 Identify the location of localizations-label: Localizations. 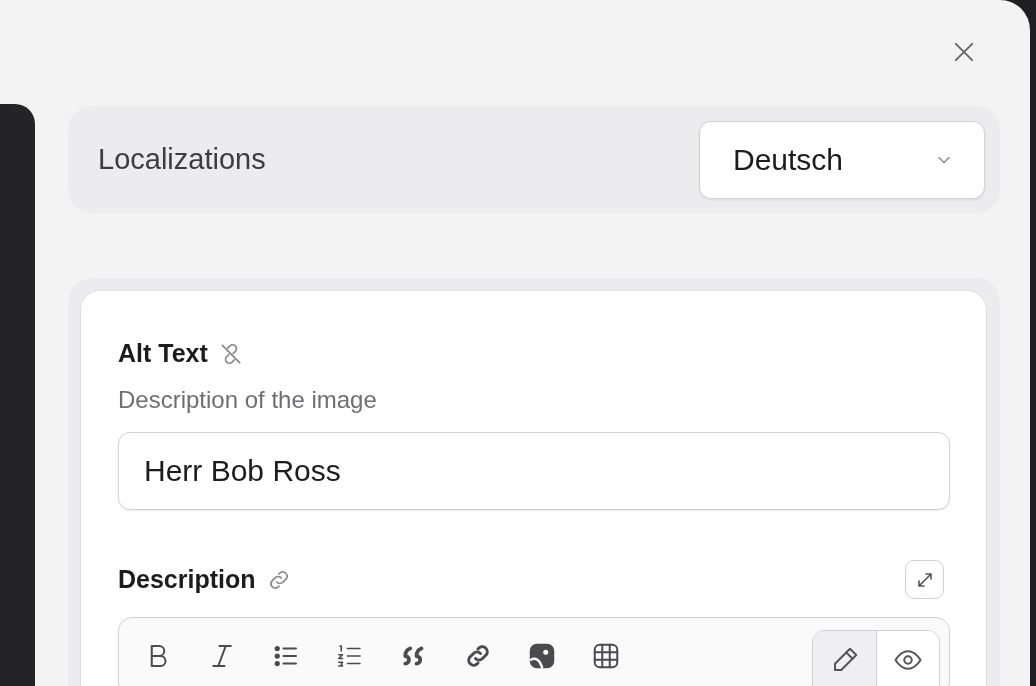
(182, 159).